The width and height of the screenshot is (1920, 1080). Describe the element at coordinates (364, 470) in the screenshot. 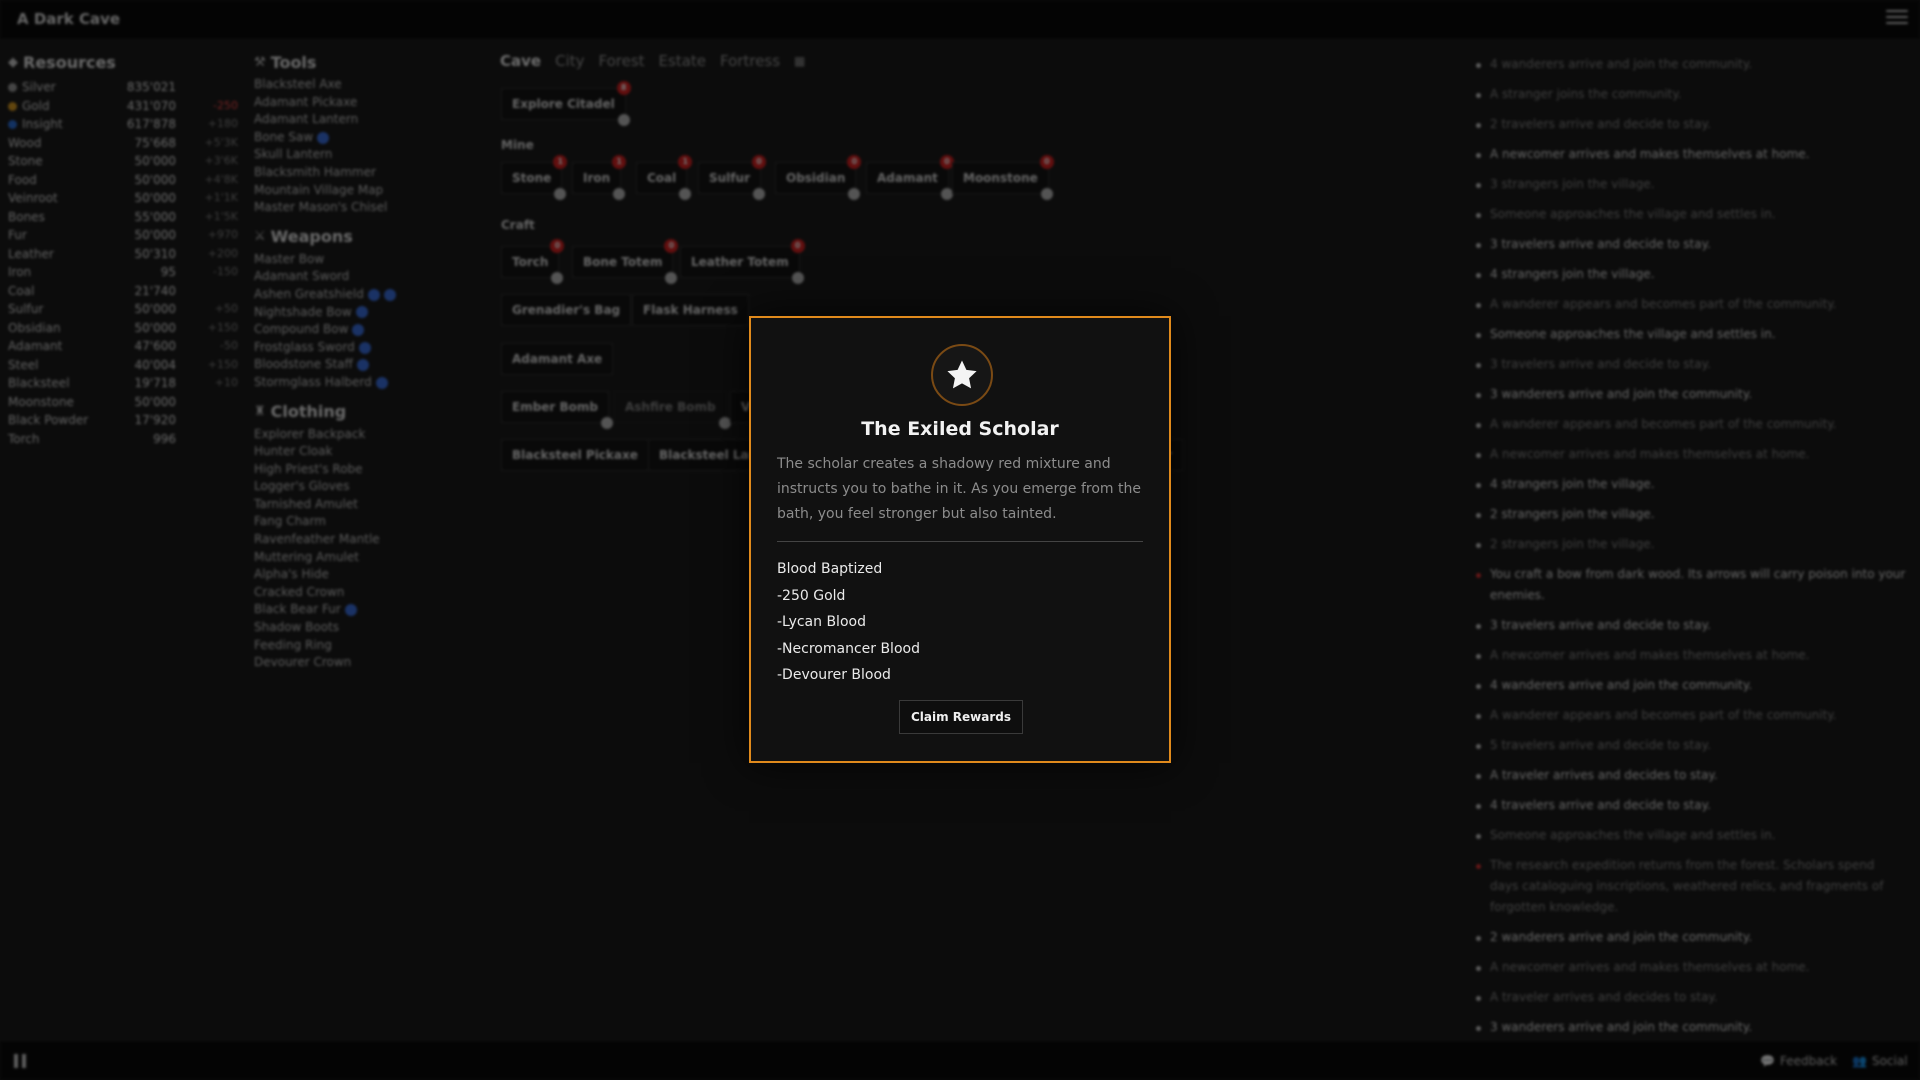

I see `clothing-item: High Priest's Robe` at that location.